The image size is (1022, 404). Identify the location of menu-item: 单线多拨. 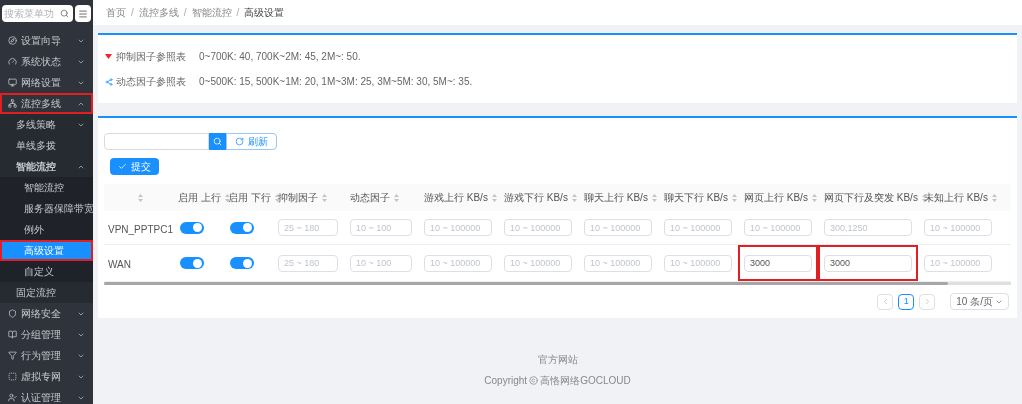
(46, 145).